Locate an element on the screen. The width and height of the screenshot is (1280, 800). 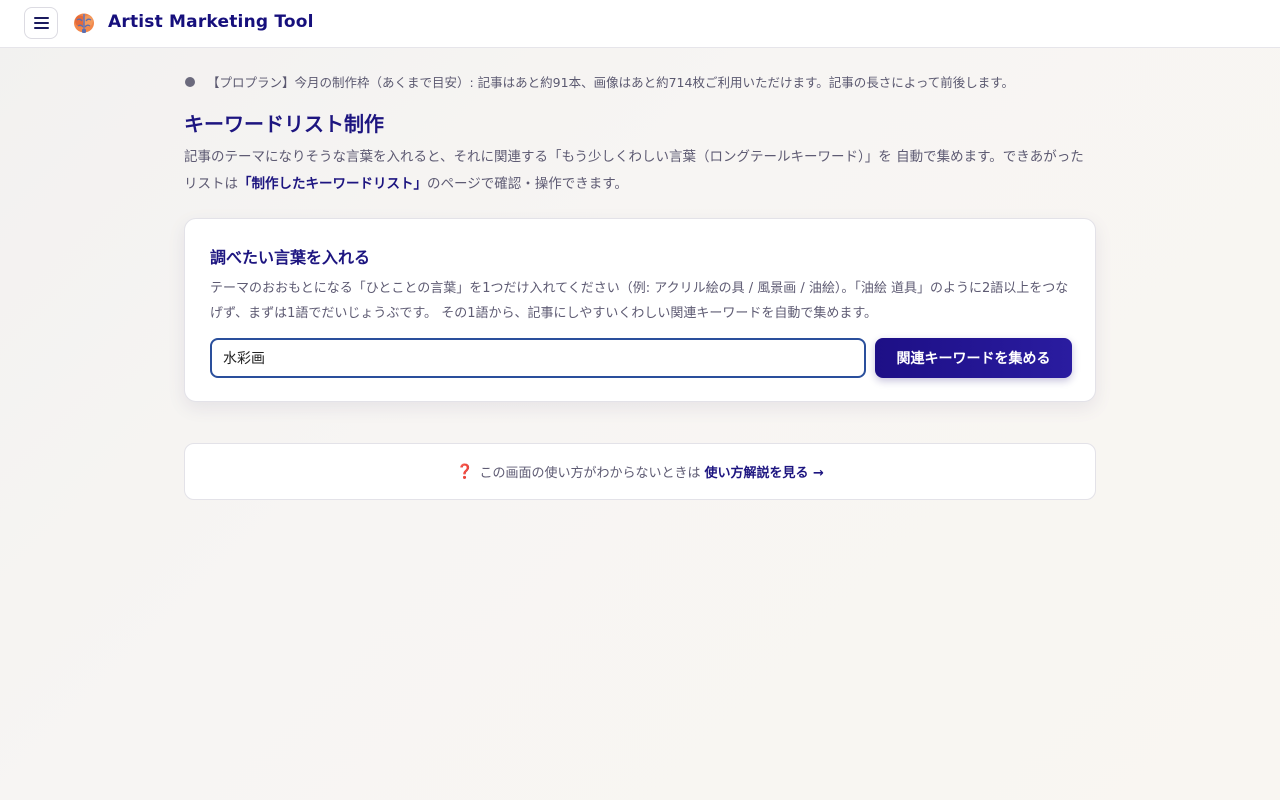
hamburger-menu-icon is located at coordinates (41, 18).